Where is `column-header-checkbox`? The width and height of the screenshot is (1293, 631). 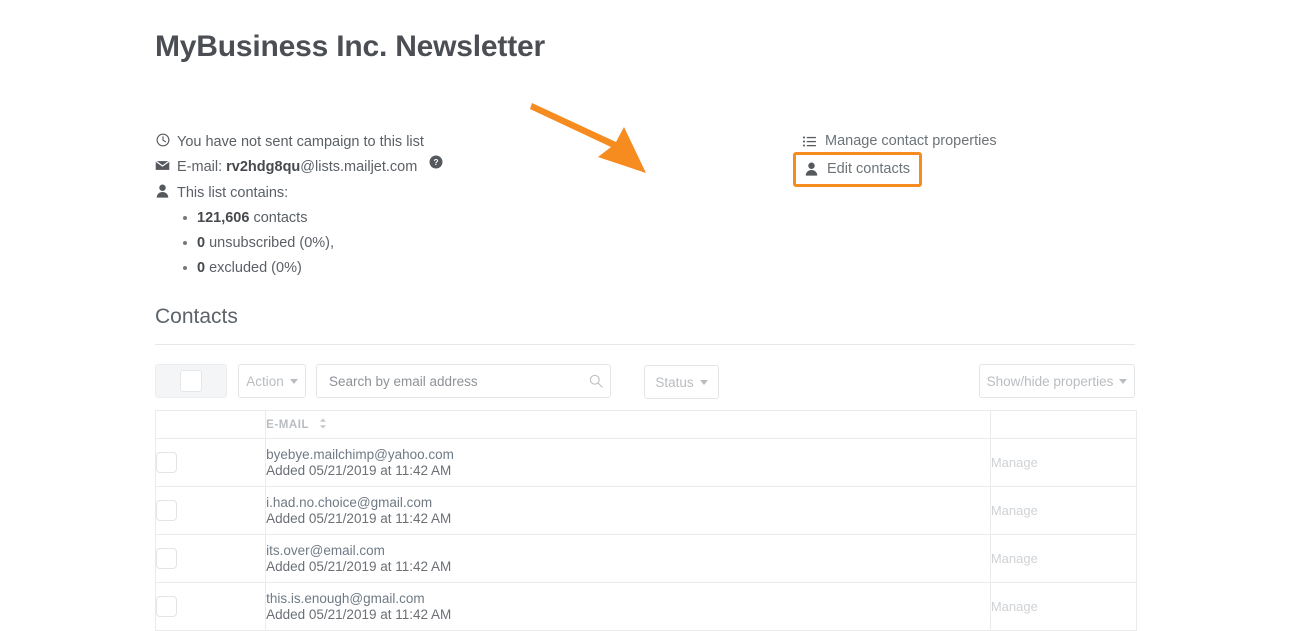
column-header-checkbox is located at coordinates (210, 424).